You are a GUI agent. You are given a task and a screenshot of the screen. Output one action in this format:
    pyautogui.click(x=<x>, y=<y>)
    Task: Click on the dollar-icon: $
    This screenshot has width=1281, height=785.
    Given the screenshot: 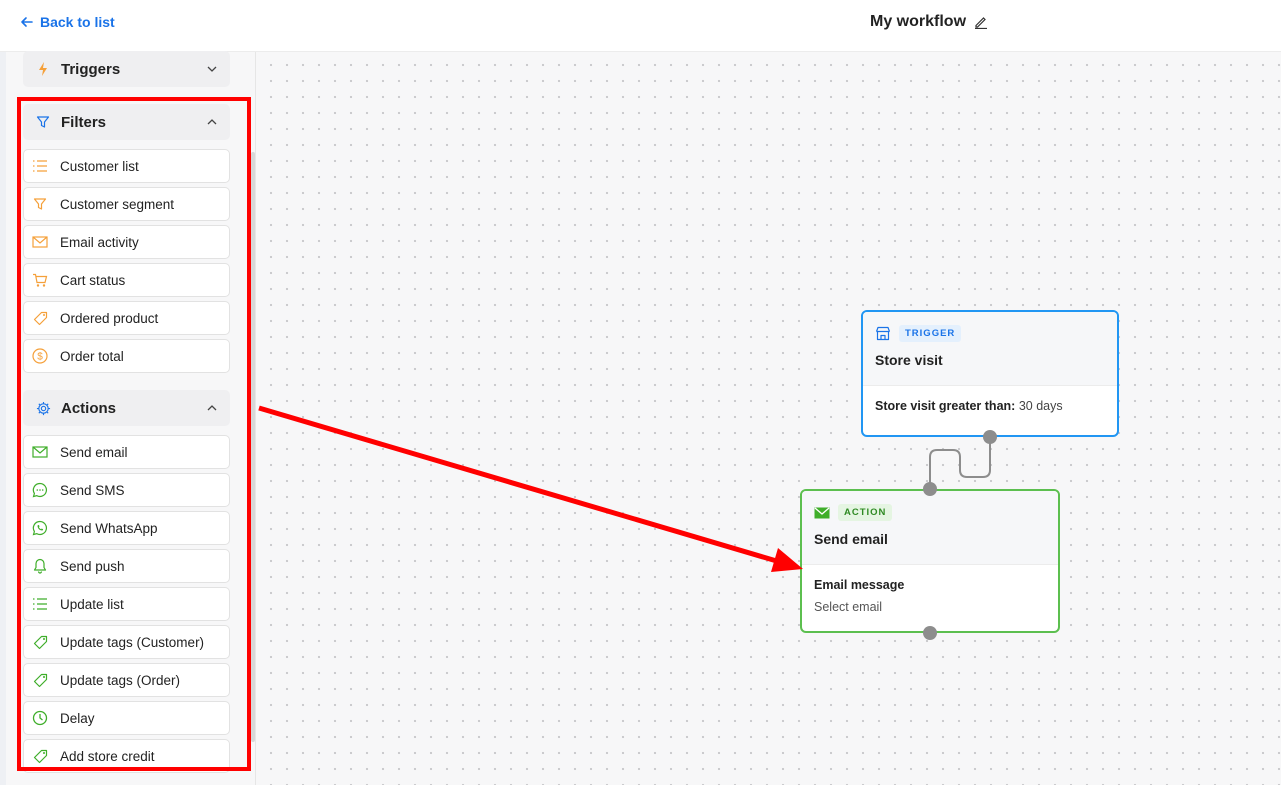 What is the action you would take?
    pyautogui.click(x=40, y=356)
    